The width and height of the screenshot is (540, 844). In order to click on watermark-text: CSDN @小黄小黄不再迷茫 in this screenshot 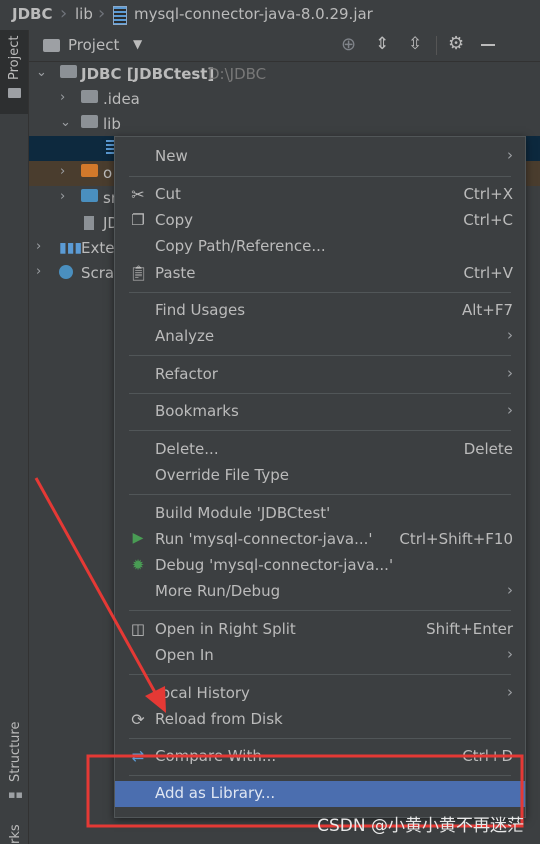, I will do `click(420, 826)`.